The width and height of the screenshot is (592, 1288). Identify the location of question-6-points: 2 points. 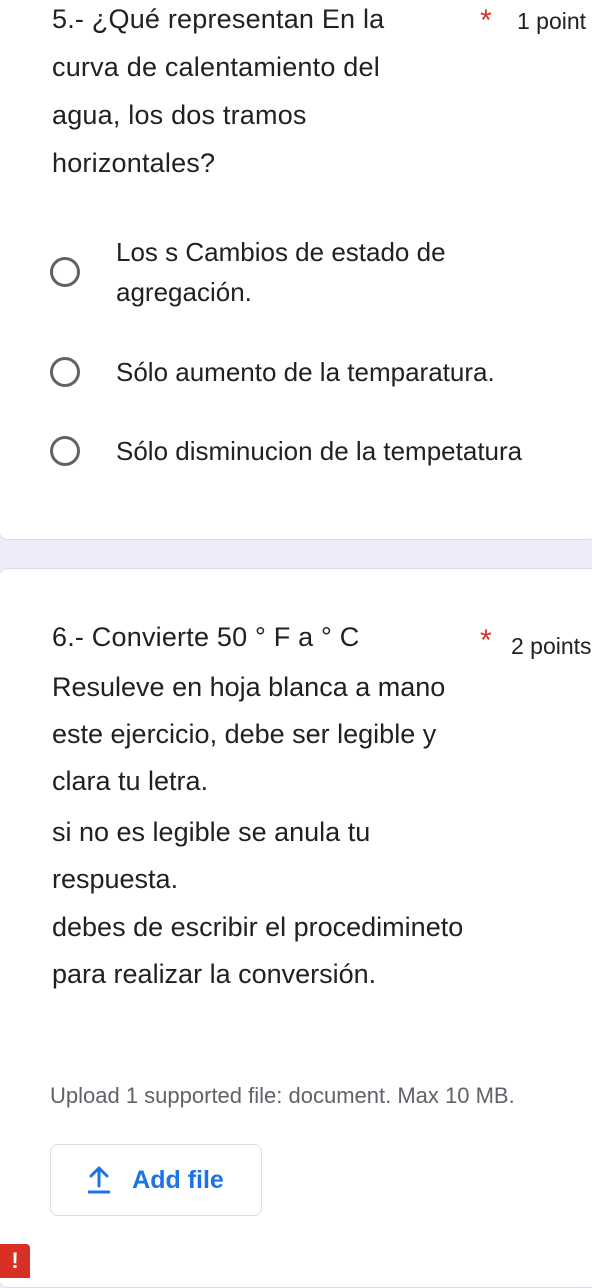
(551, 646).